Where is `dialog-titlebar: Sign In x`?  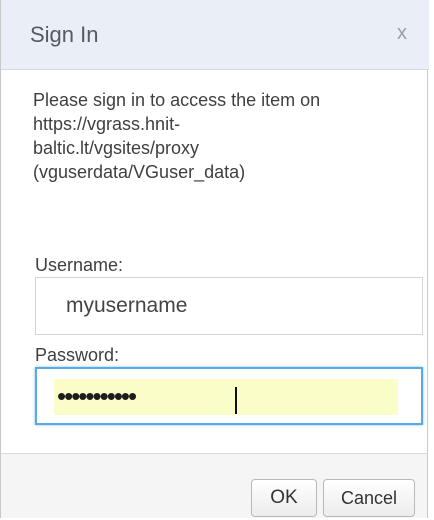 dialog-titlebar: Sign In x is located at coordinates (215, 35).